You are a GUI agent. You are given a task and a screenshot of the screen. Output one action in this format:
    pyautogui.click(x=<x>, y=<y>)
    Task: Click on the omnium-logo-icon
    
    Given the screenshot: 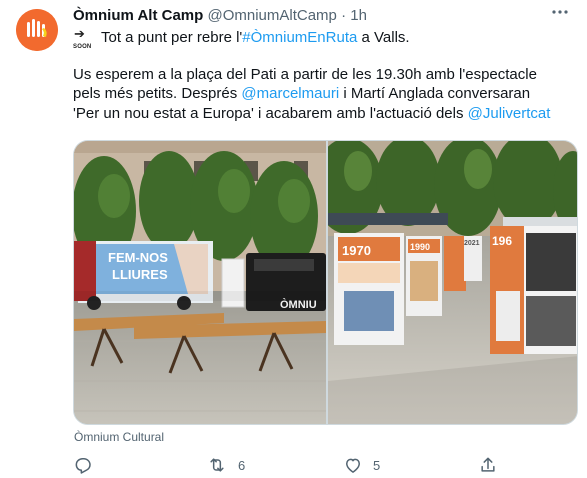 What is the action you would take?
    pyautogui.click(x=37, y=30)
    